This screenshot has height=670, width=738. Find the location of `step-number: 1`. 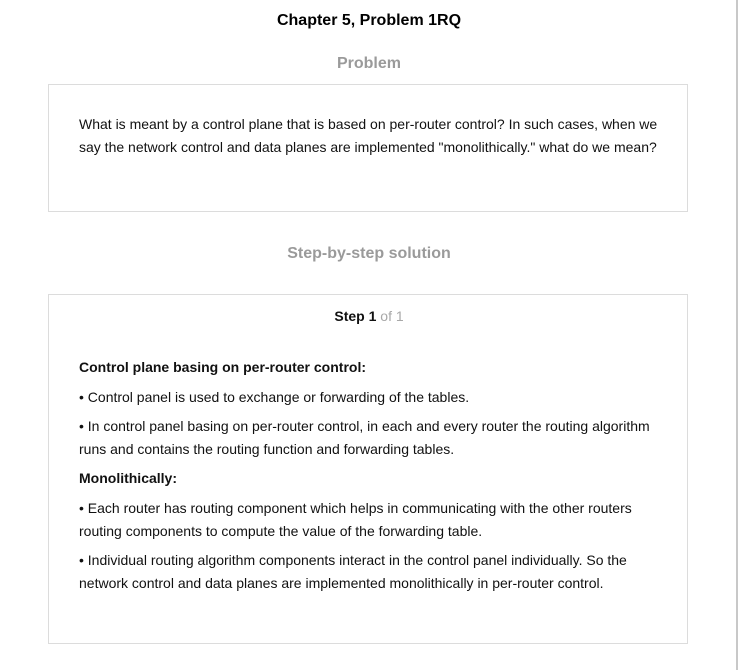

step-number: 1 is located at coordinates (372, 316).